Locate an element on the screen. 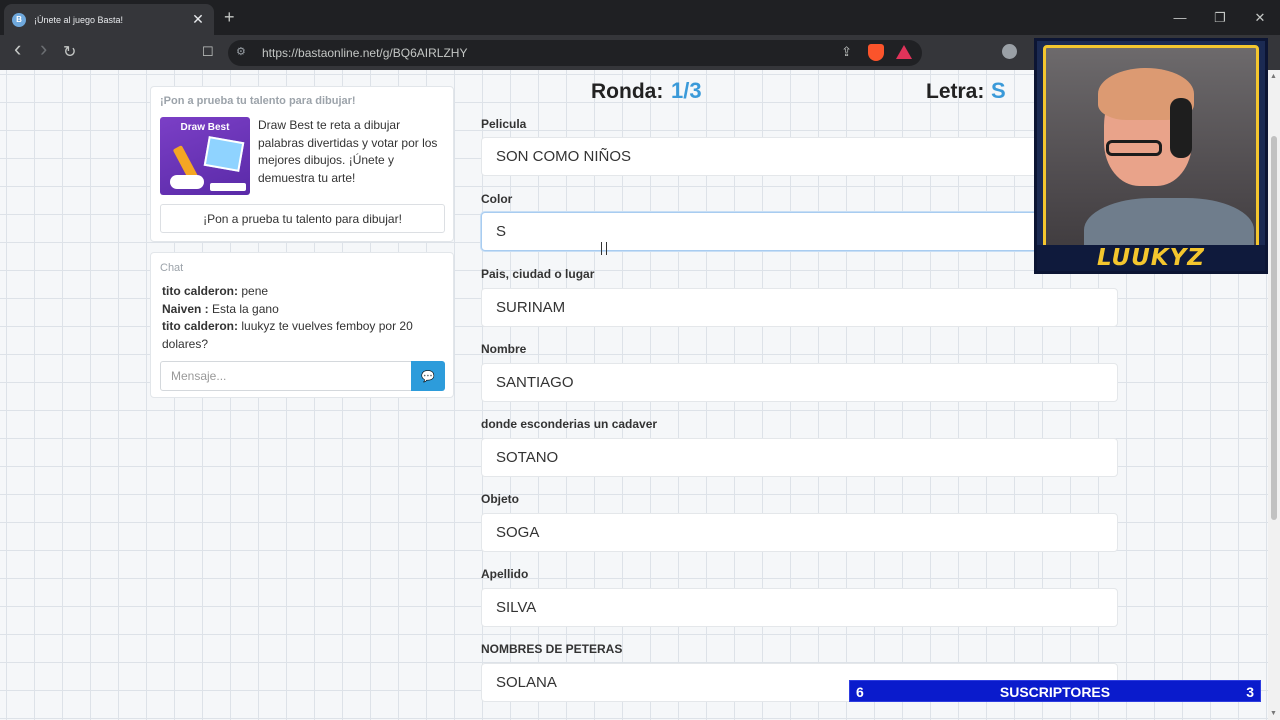  streamer-name: LUUKYZ is located at coordinates (1151, 258).